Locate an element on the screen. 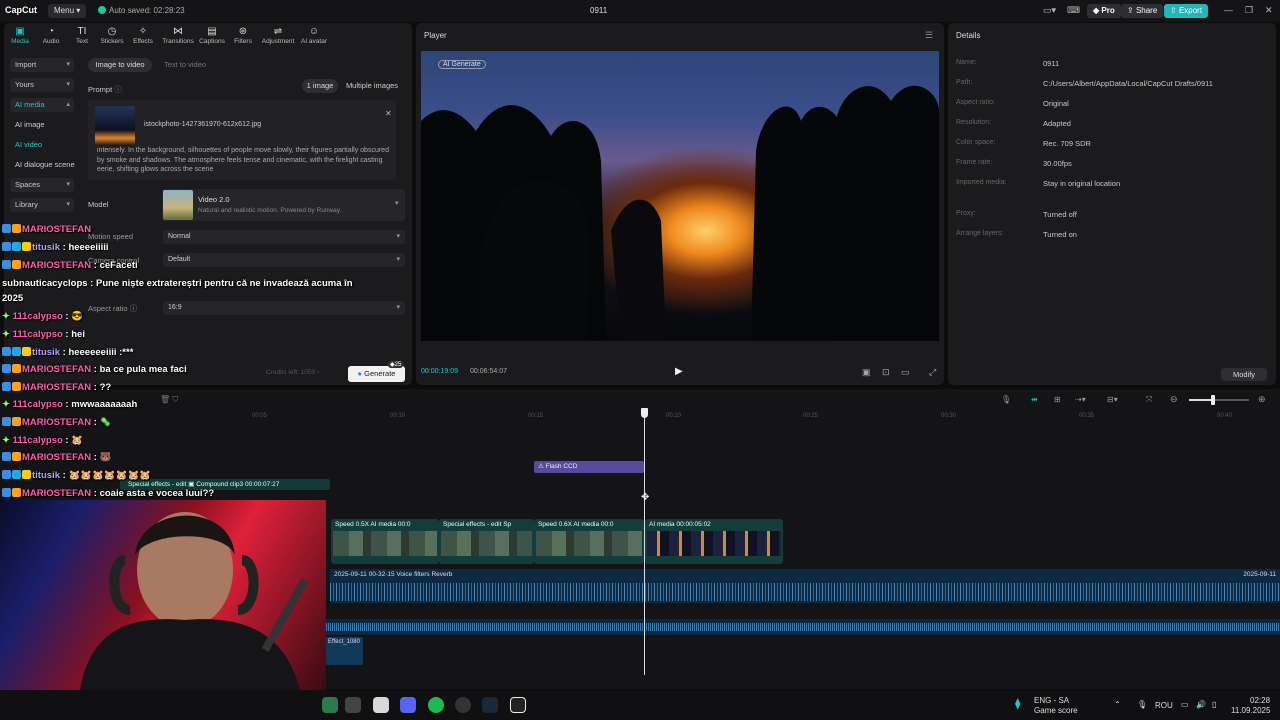  tool-adjustment: ⇌ Adjustment is located at coordinates (278, 35).